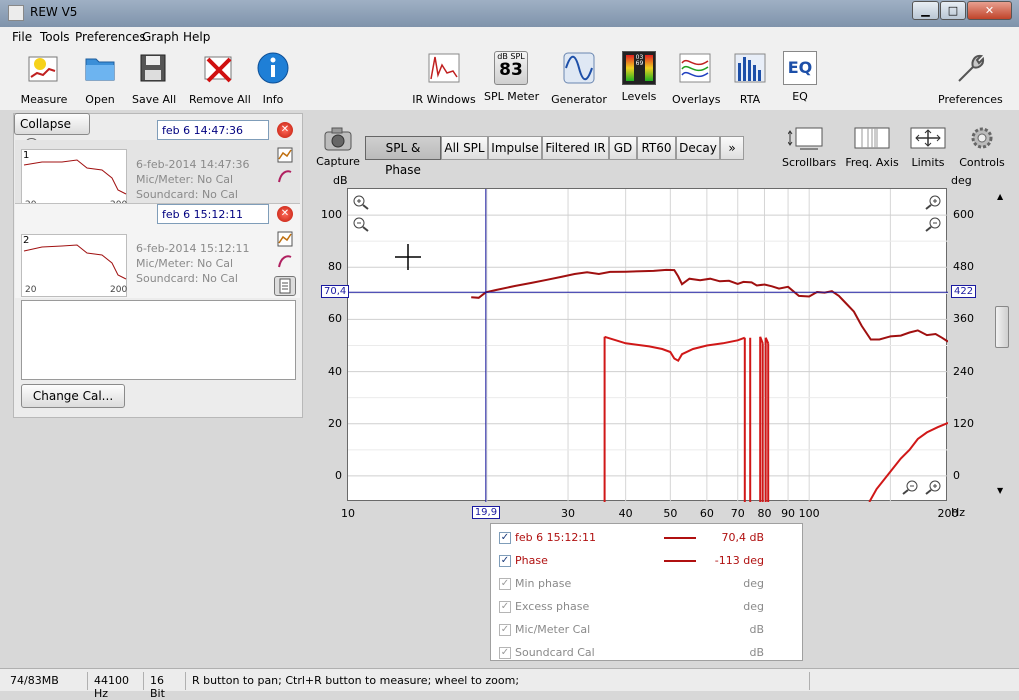 This screenshot has width=1019, height=700. What do you see at coordinates (285, 261) in the screenshot?
I see `measurement-2-cal-icon` at bounding box center [285, 261].